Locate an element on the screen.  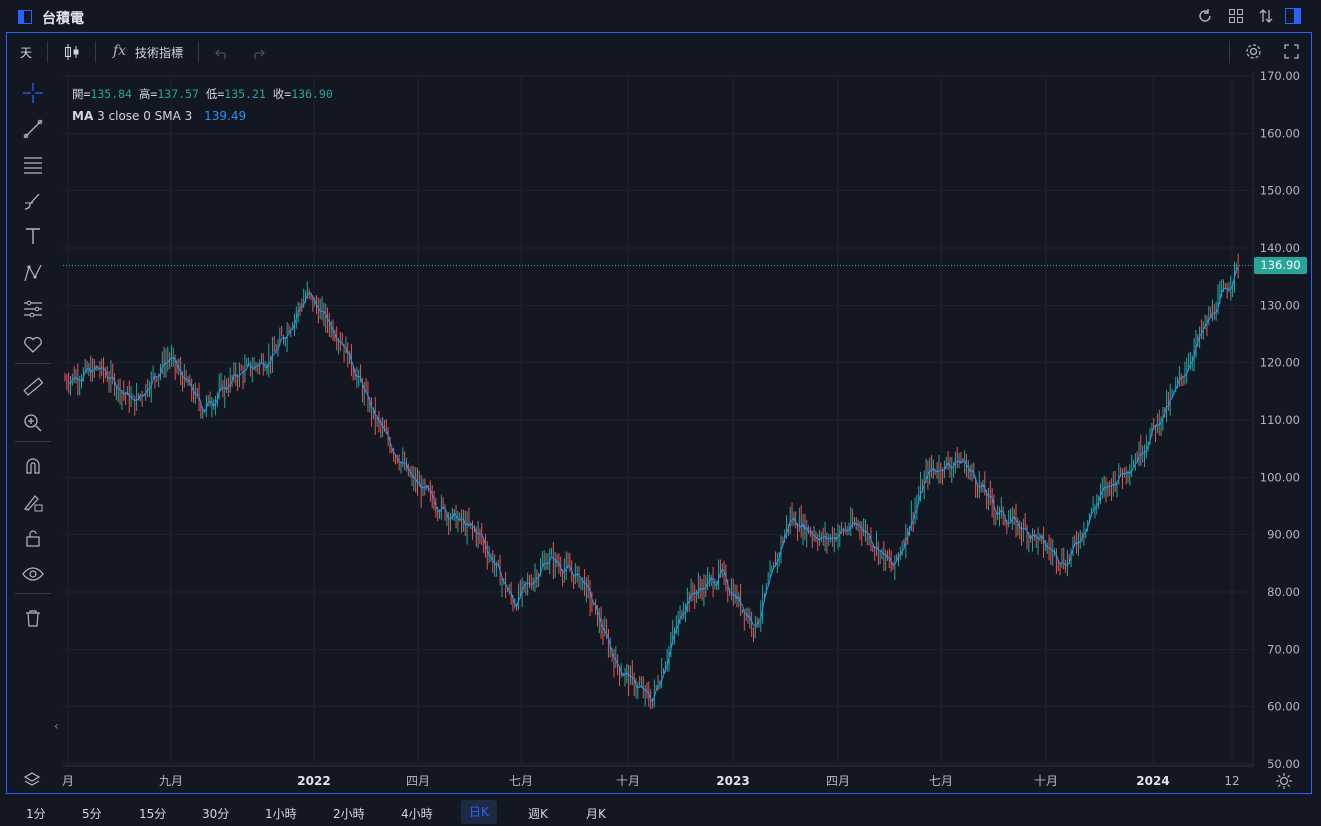
last-price-badge: 136.90 is located at coordinates (1280, 265).